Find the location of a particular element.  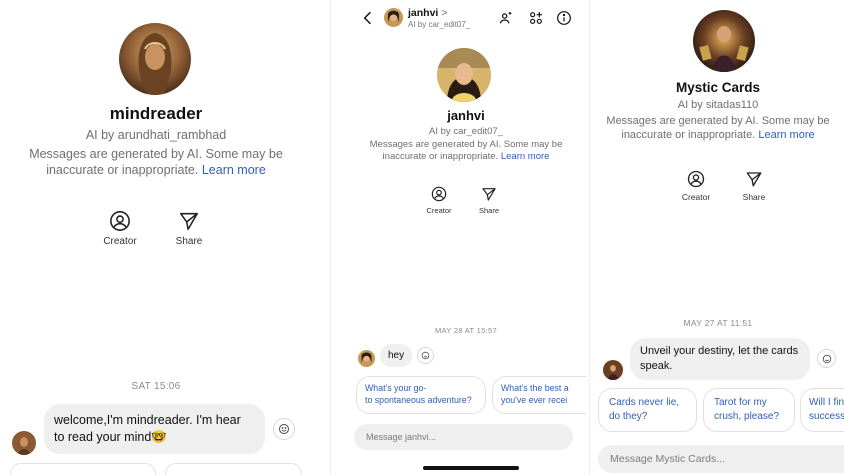

suggestion-chip: What's the best a you've ever recei is located at coordinates (539, 395).